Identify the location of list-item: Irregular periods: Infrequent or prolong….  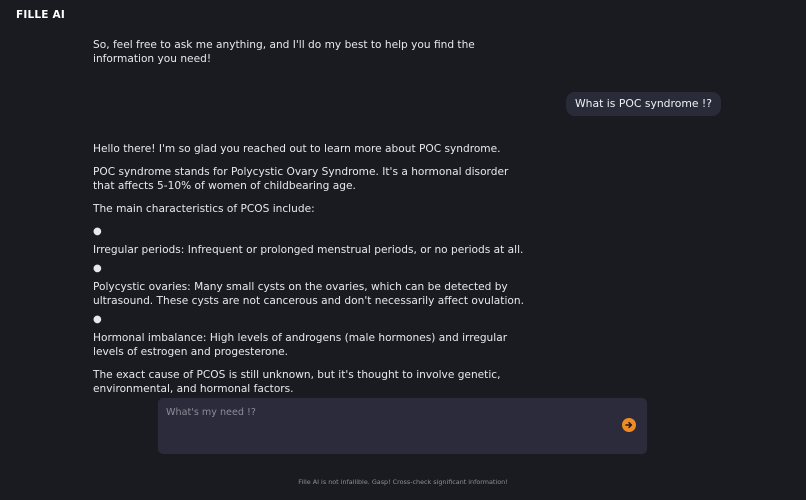
(308, 250).